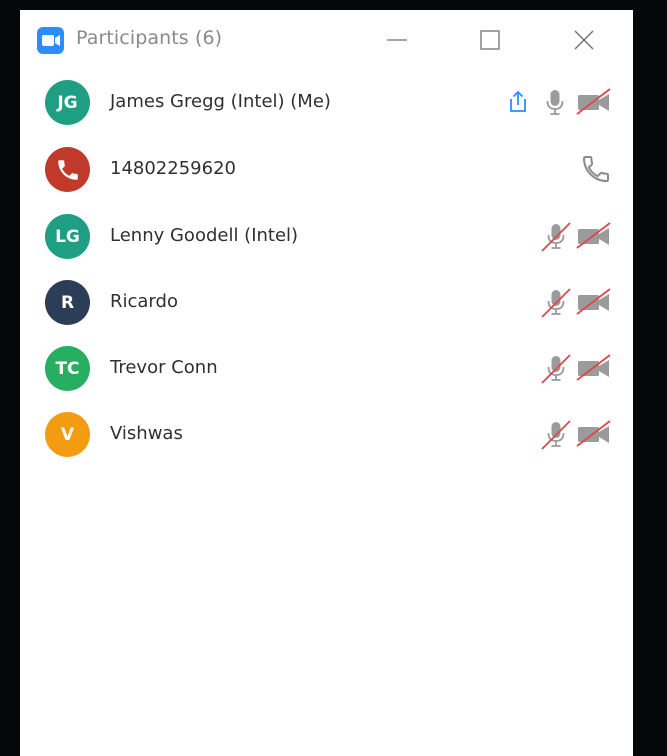 This screenshot has height=756, width=667. Describe the element at coordinates (220, 101) in the screenshot. I see `participant-name: James Gregg (Intel) (Me)` at that location.